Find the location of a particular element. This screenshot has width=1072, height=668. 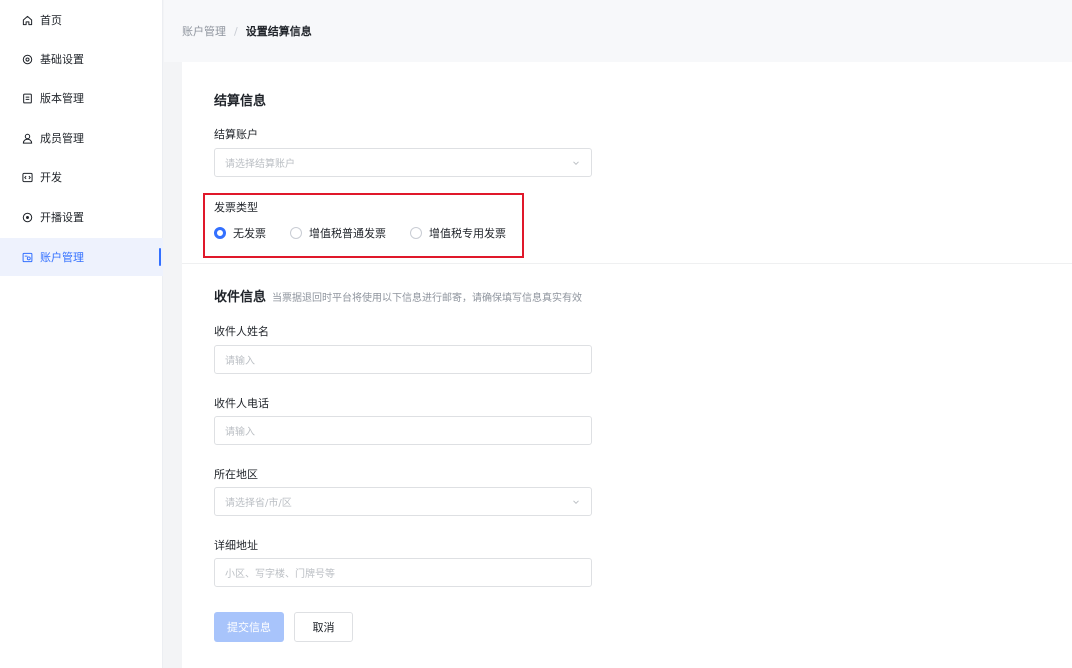

sidebar-item-label: 首页 is located at coordinates (51, 20).